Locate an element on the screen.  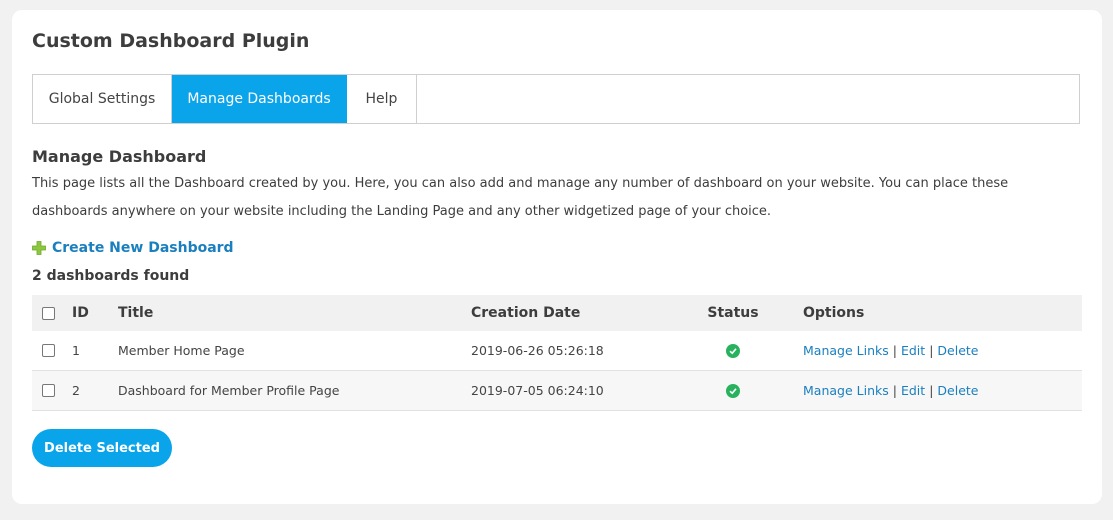
header-status: Status is located at coordinates (733, 313).